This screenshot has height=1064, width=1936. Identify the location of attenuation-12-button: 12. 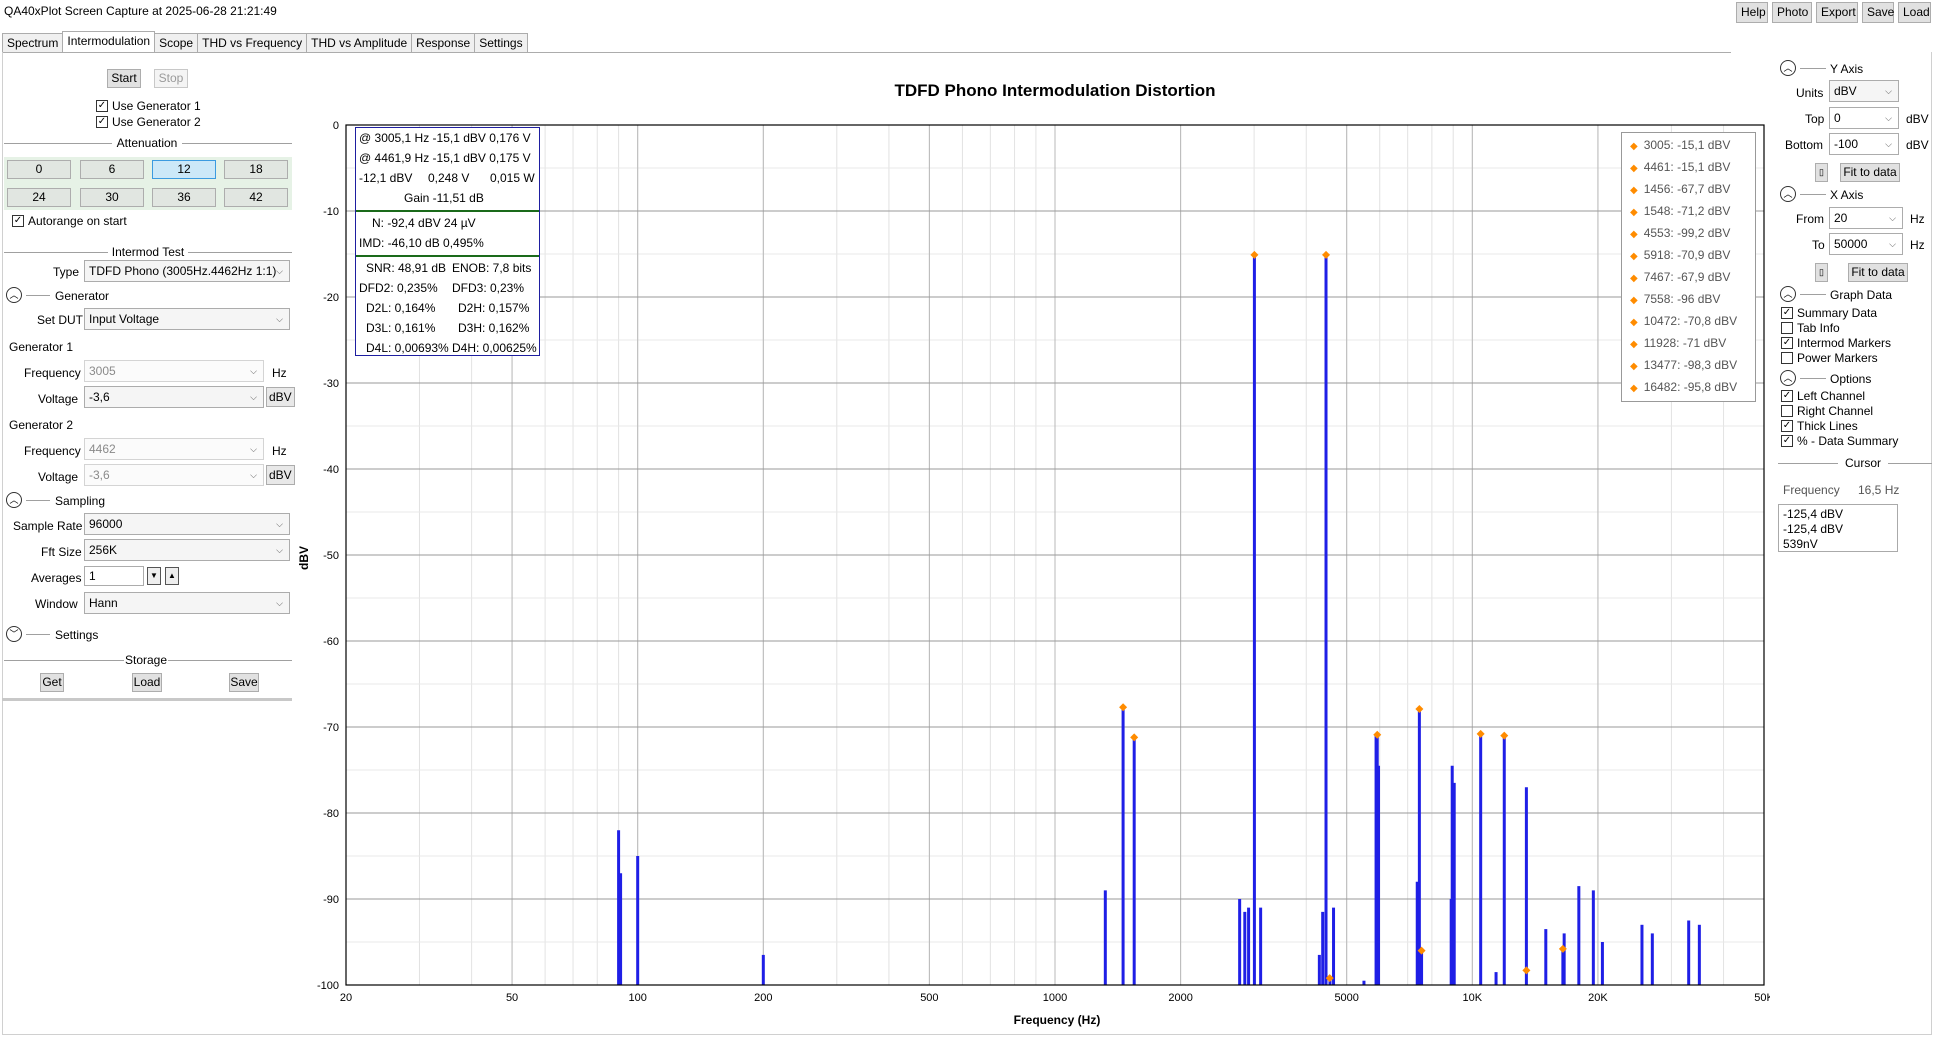
(184, 169).